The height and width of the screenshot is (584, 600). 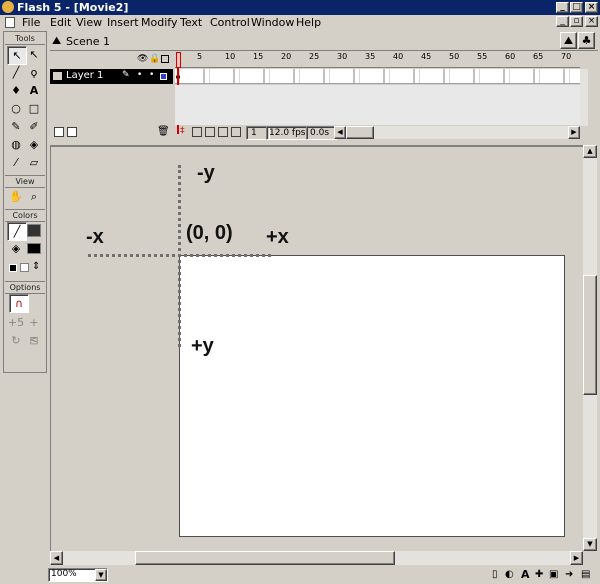 I want to click on zoom-select: 100% ▼, so click(x=78, y=575).